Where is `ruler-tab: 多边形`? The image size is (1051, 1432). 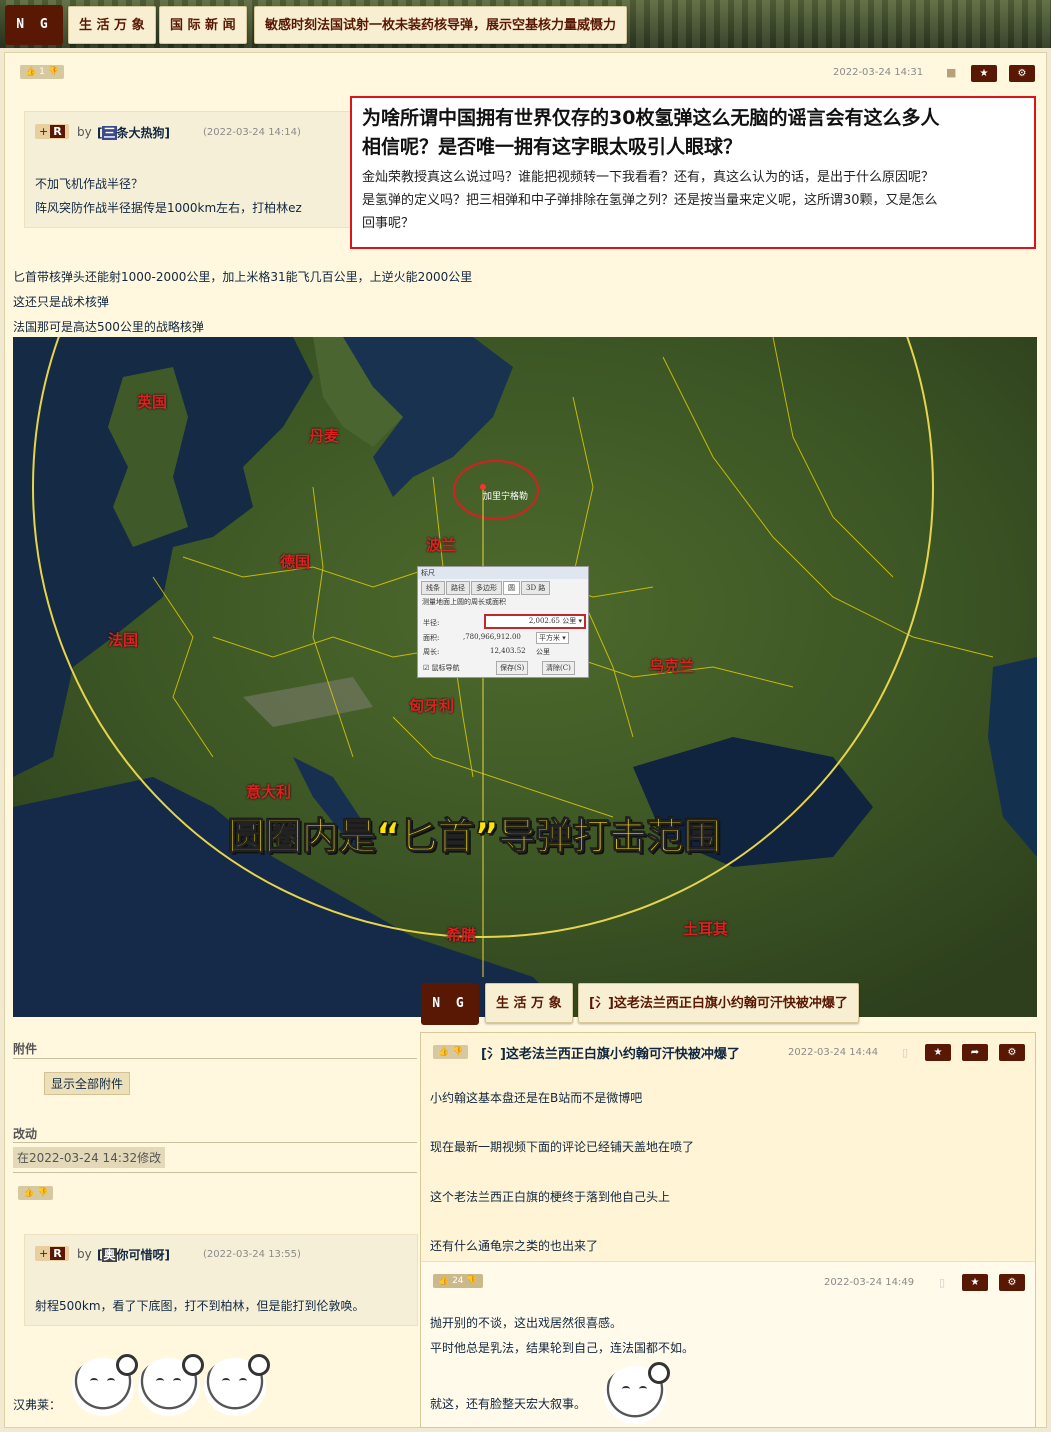
ruler-tab: 多边形 is located at coordinates (486, 588).